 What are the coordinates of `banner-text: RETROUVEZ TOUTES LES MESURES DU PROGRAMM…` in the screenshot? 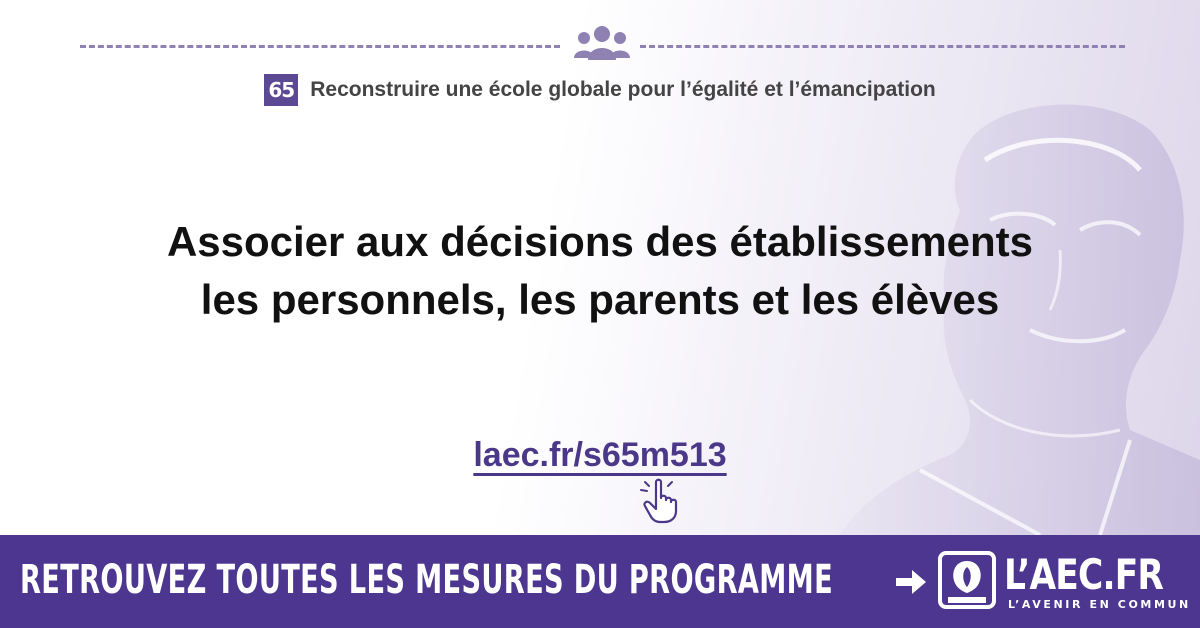 It's located at (426, 580).